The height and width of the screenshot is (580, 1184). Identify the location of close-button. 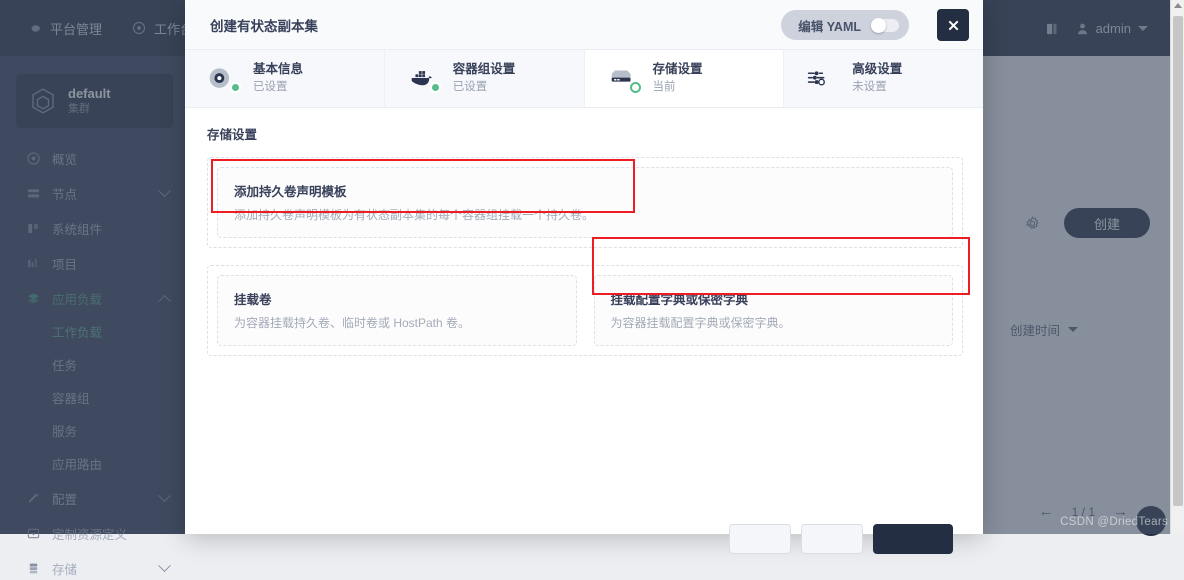
(953, 25).